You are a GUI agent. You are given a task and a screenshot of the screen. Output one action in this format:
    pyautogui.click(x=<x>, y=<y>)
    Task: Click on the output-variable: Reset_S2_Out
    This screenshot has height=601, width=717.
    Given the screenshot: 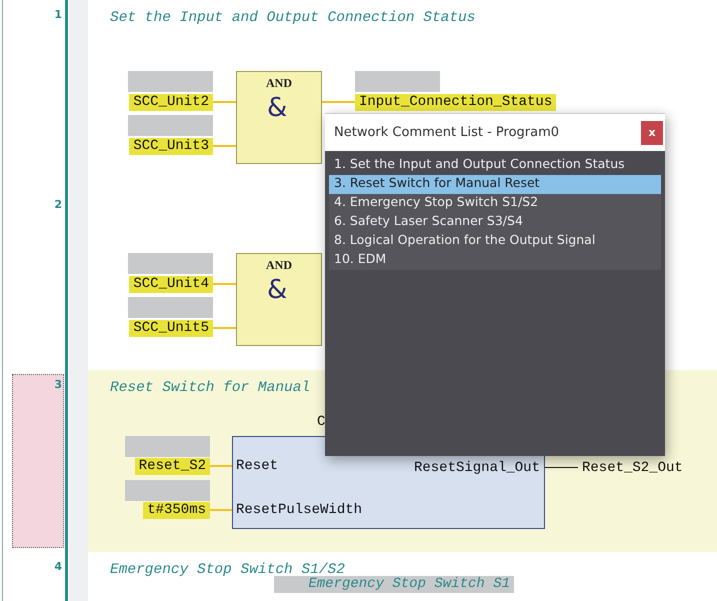 What is the action you would take?
    pyautogui.click(x=632, y=468)
    